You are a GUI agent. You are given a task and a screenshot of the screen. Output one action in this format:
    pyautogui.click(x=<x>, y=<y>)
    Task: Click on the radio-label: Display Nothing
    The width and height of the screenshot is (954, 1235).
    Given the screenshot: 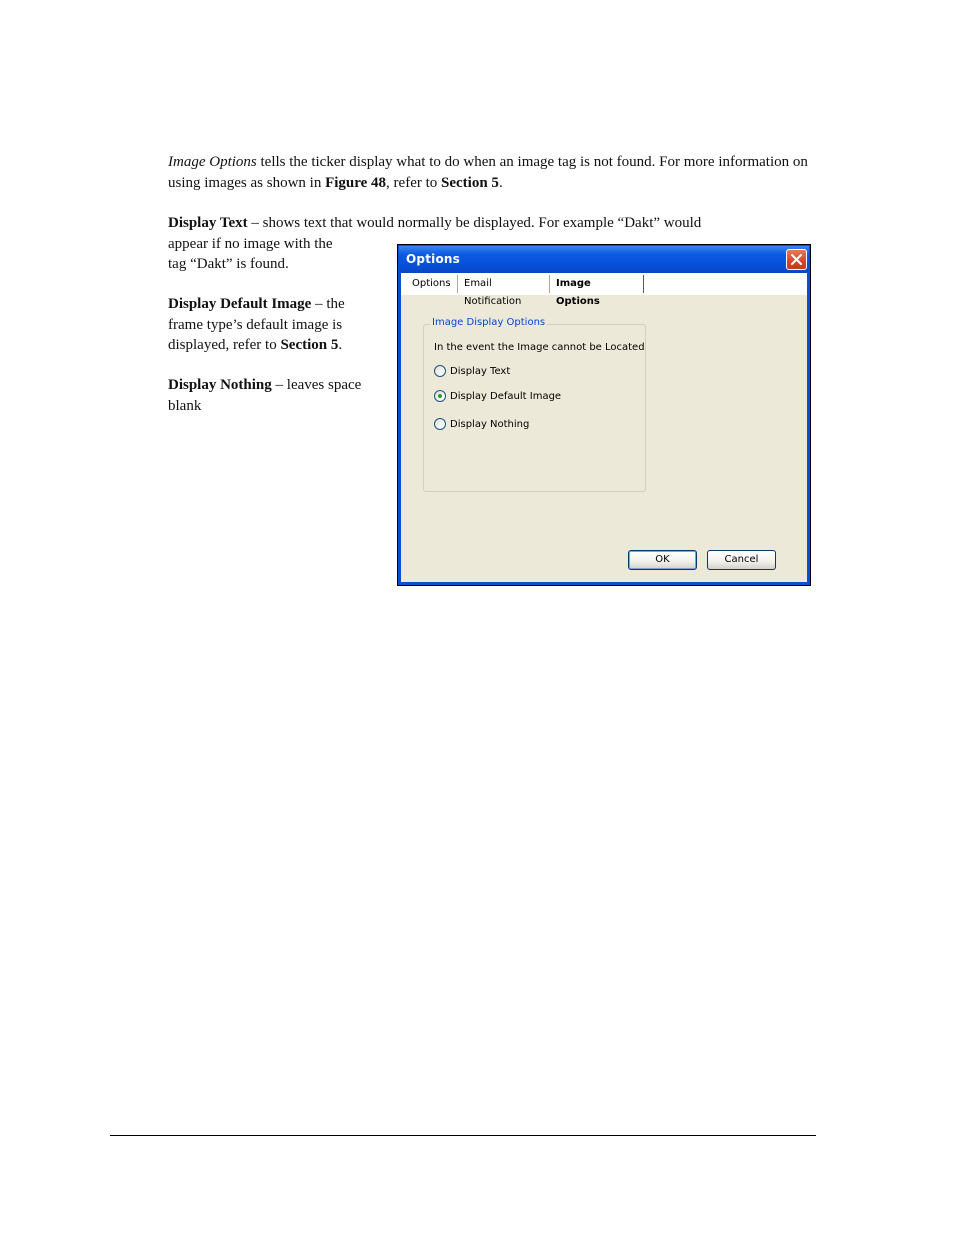 What is the action you would take?
    pyautogui.click(x=490, y=424)
    